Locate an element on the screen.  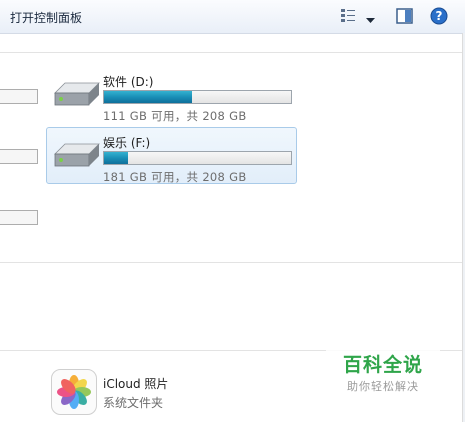
help-icon: ? is located at coordinates (439, 16).